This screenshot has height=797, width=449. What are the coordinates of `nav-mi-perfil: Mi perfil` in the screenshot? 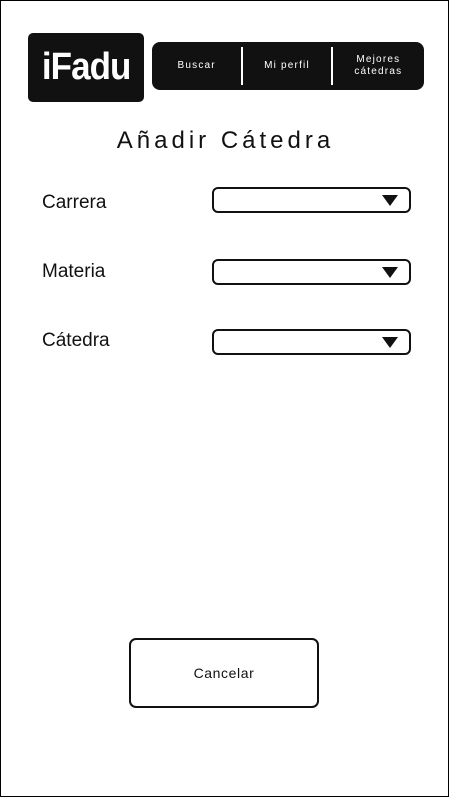 It's located at (286, 66).